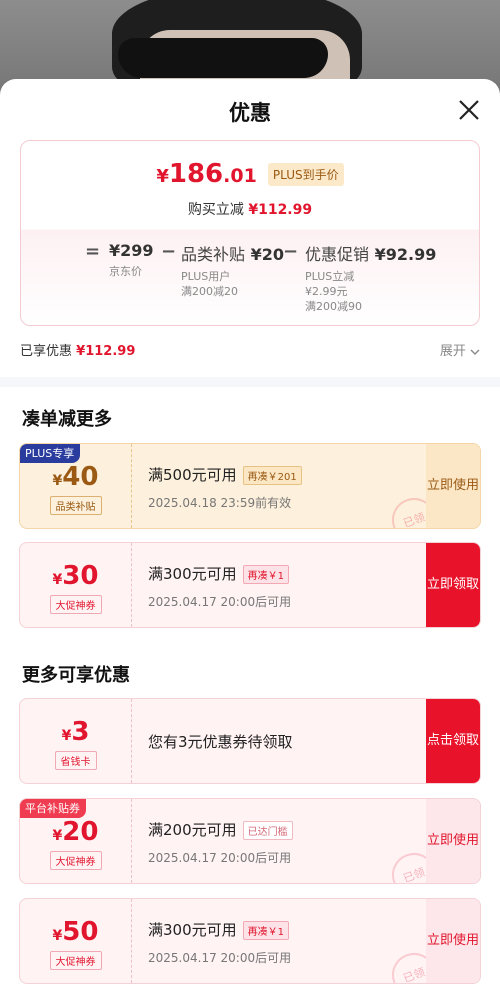 Image resolution: width=500 pixels, height=984 pixels. What do you see at coordinates (250, 113) in the screenshot?
I see `sheet-title: 优惠` at bounding box center [250, 113].